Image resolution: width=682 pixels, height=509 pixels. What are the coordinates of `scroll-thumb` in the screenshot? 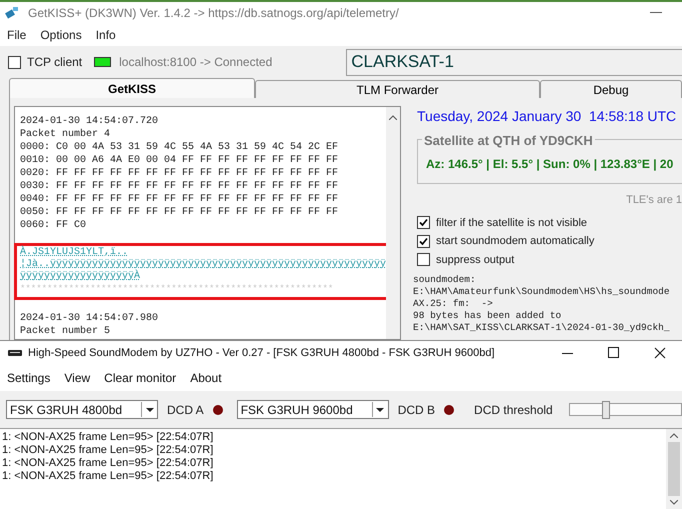 It's located at (674, 469).